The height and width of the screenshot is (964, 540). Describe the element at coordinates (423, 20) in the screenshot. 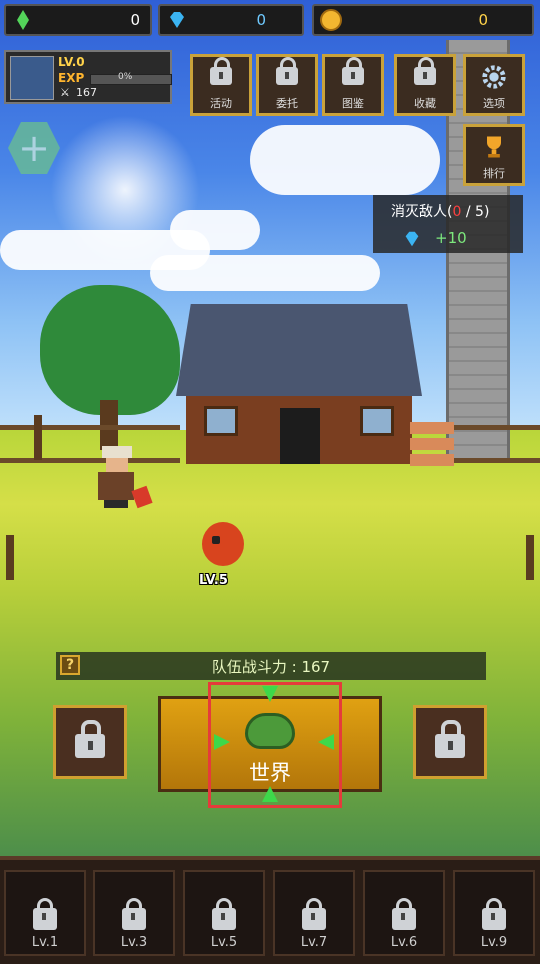

I see `resource-gold: 0` at that location.